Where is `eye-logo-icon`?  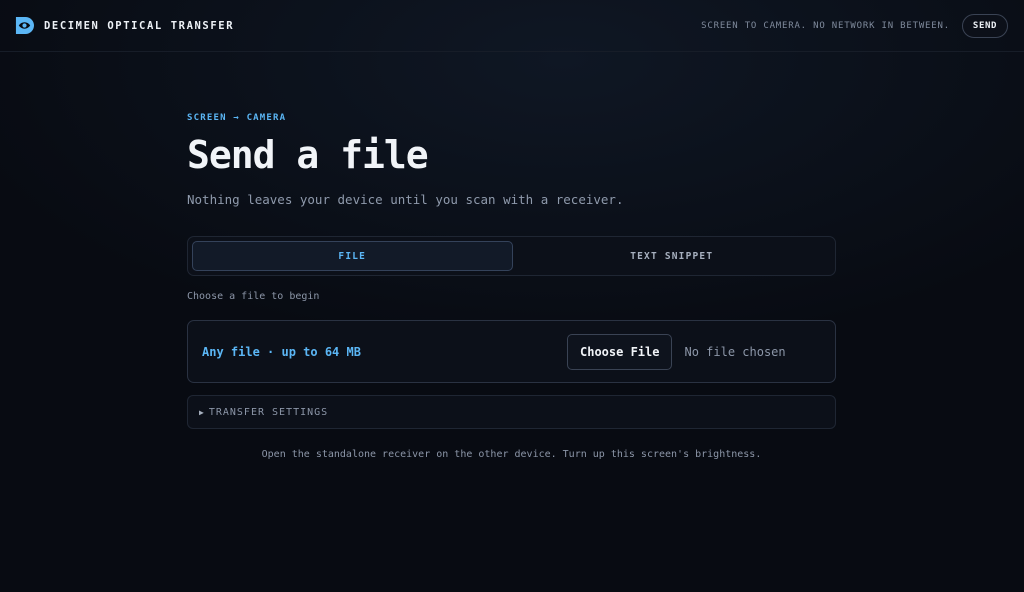
eye-logo-icon is located at coordinates (24, 25).